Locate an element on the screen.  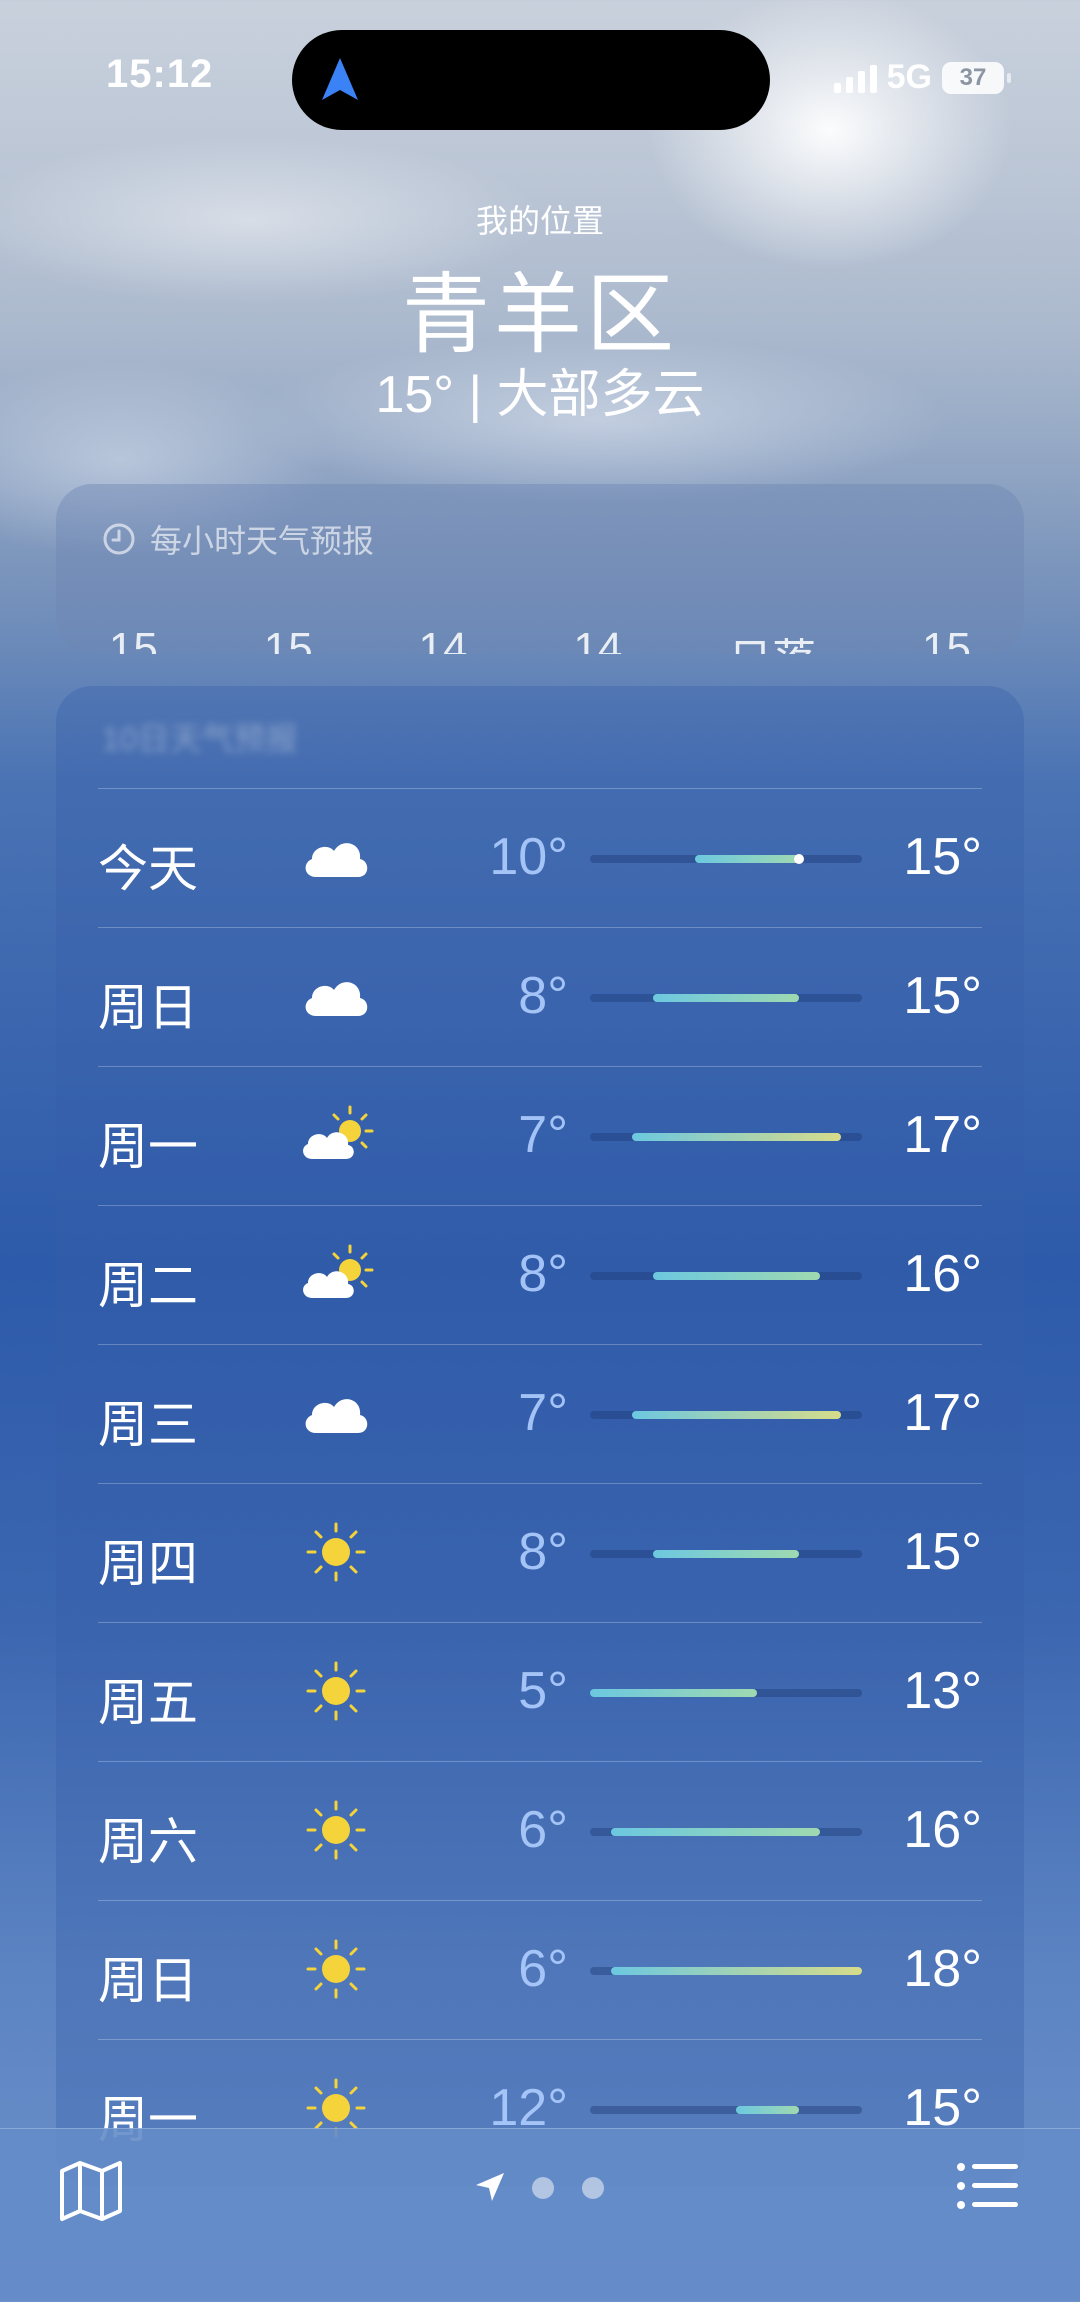
day-label: 周五 is located at coordinates (148, 1703).